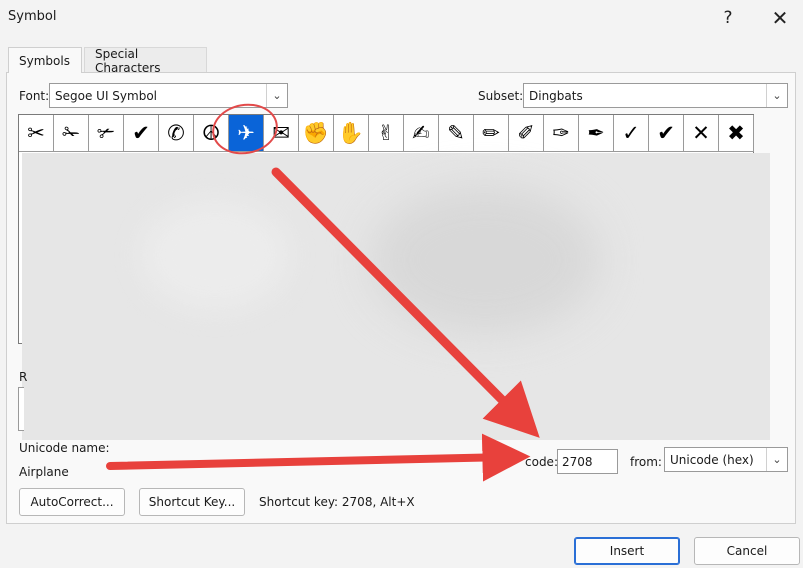 This screenshot has height=568, width=803. What do you see at coordinates (421, 133) in the screenshot?
I see `symbol-cell: ✍` at bounding box center [421, 133].